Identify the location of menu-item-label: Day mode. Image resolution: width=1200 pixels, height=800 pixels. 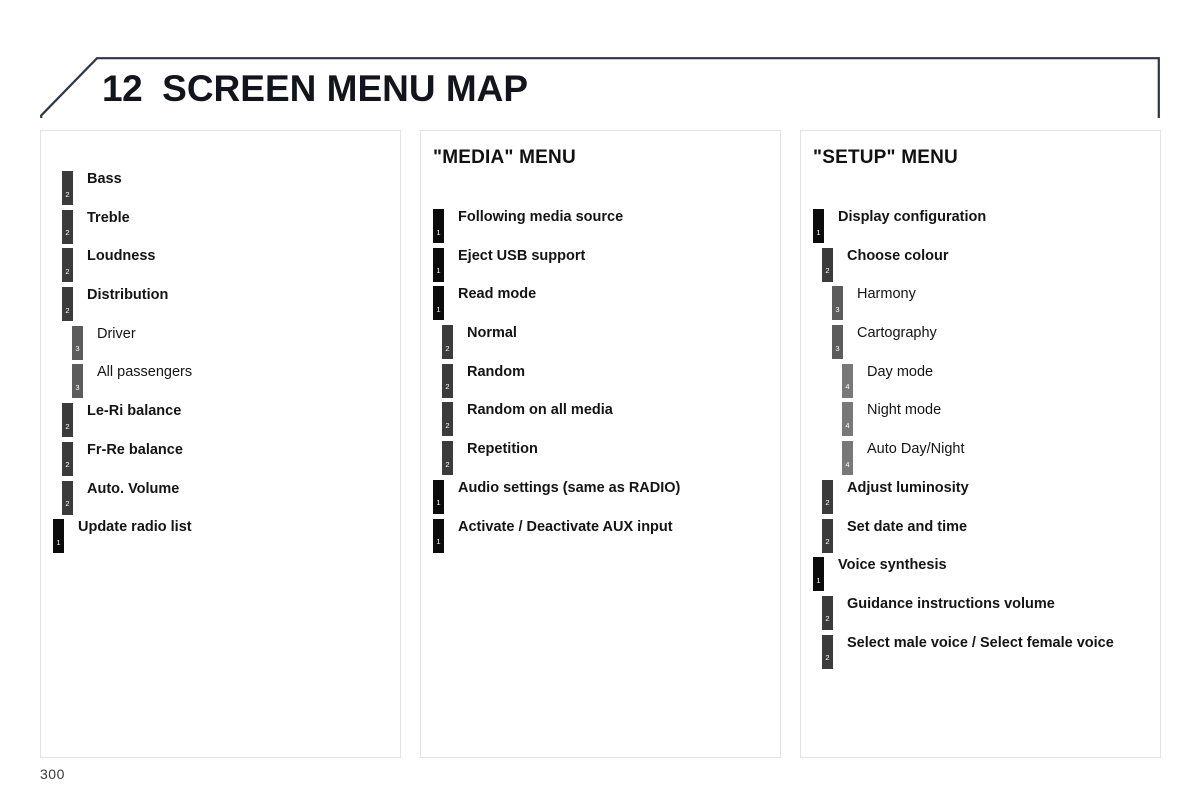
(900, 371).